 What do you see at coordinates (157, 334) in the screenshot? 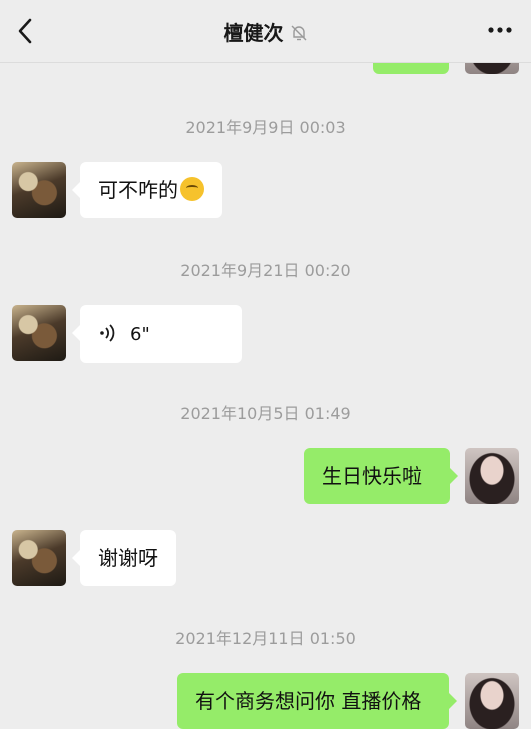
I see `voice-message: 6"` at bounding box center [157, 334].